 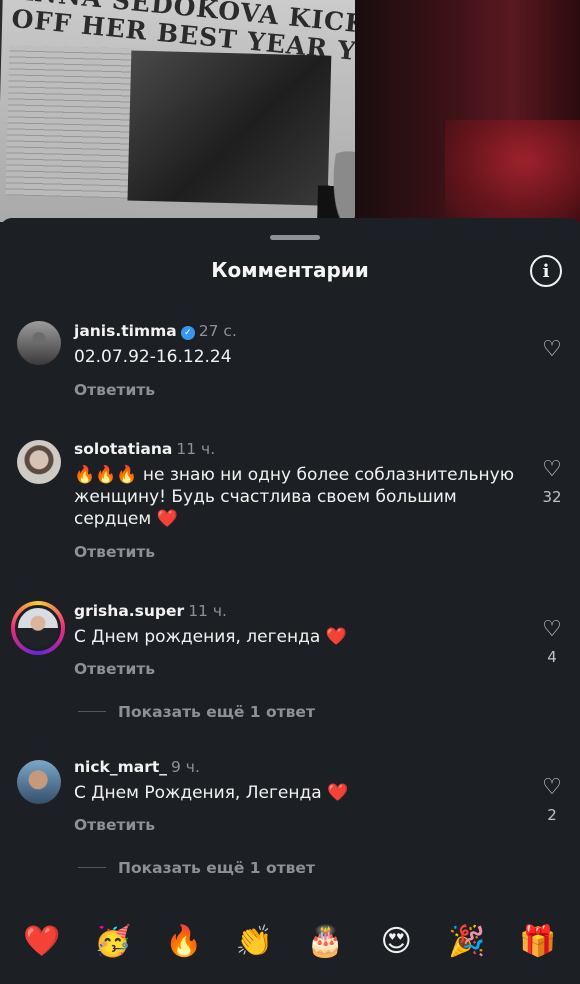 I want to click on comment-username-row: nick_mart_ 9 ч., so click(x=137, y=767).